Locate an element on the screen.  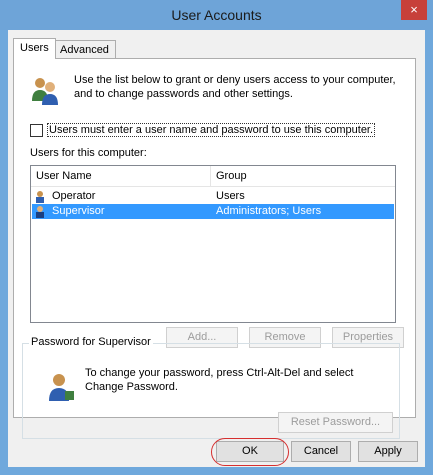
column-header-user-name: User Name is located at coordinates (64, 176).